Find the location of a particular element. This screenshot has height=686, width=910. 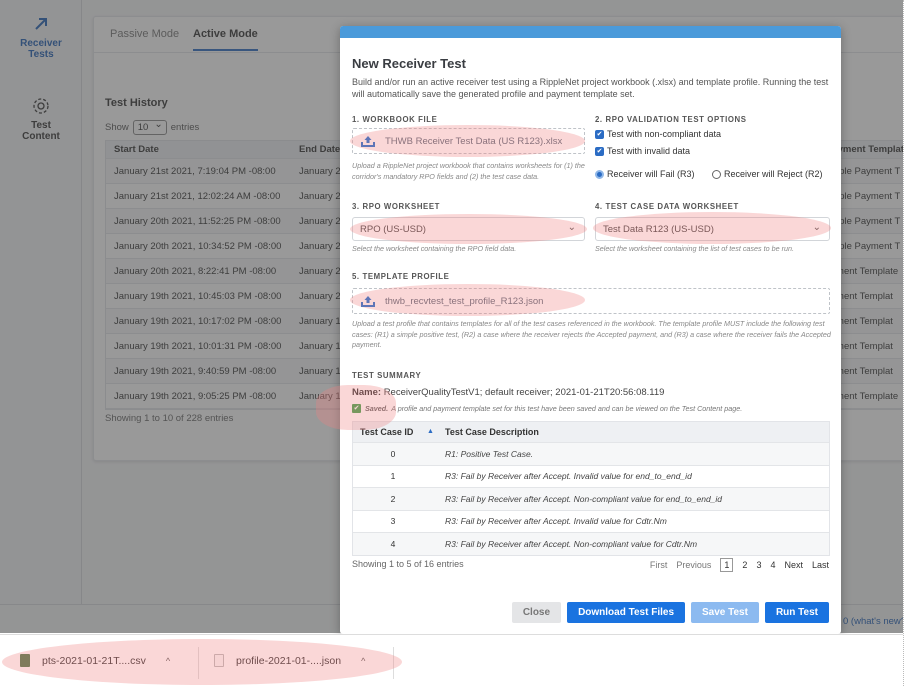

run-test-button: Run Test is located at coordinates (796, 612).